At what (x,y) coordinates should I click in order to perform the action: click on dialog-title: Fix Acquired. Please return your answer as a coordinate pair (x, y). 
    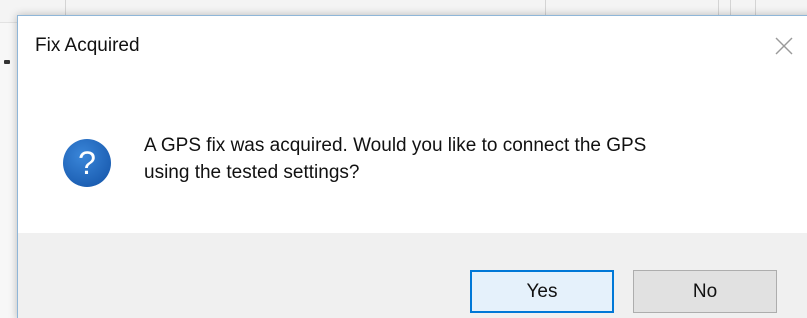
    Looking at the image, I should click on (87, 45).